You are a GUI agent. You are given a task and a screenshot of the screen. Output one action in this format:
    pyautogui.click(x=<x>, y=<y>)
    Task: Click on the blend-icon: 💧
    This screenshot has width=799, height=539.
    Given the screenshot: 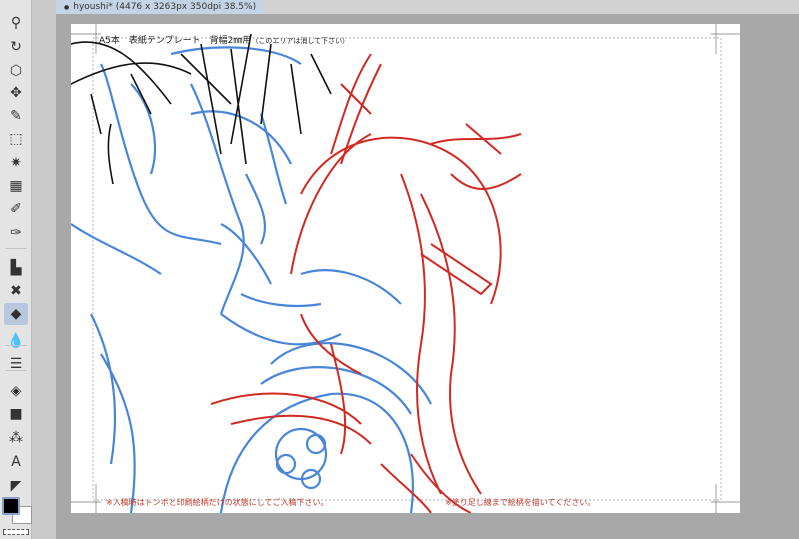 What is the action you would take?
    pyautogui.click(x=16, y=341)
    